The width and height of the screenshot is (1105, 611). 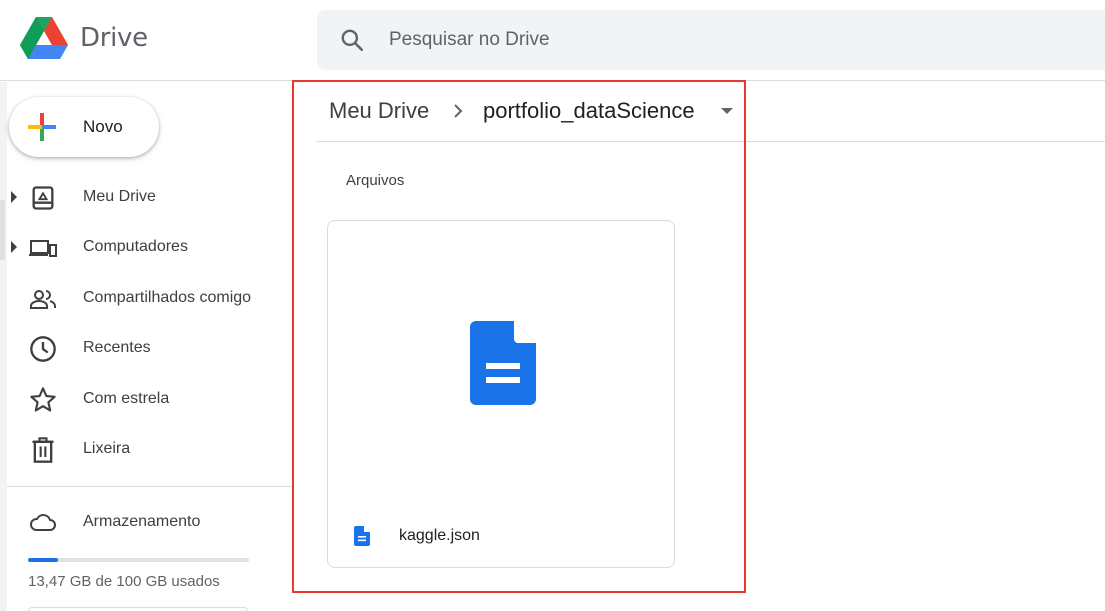 I want to click on breadcrumb: Meu Drive portfolio_dataScience, so click(x=710, y=111).